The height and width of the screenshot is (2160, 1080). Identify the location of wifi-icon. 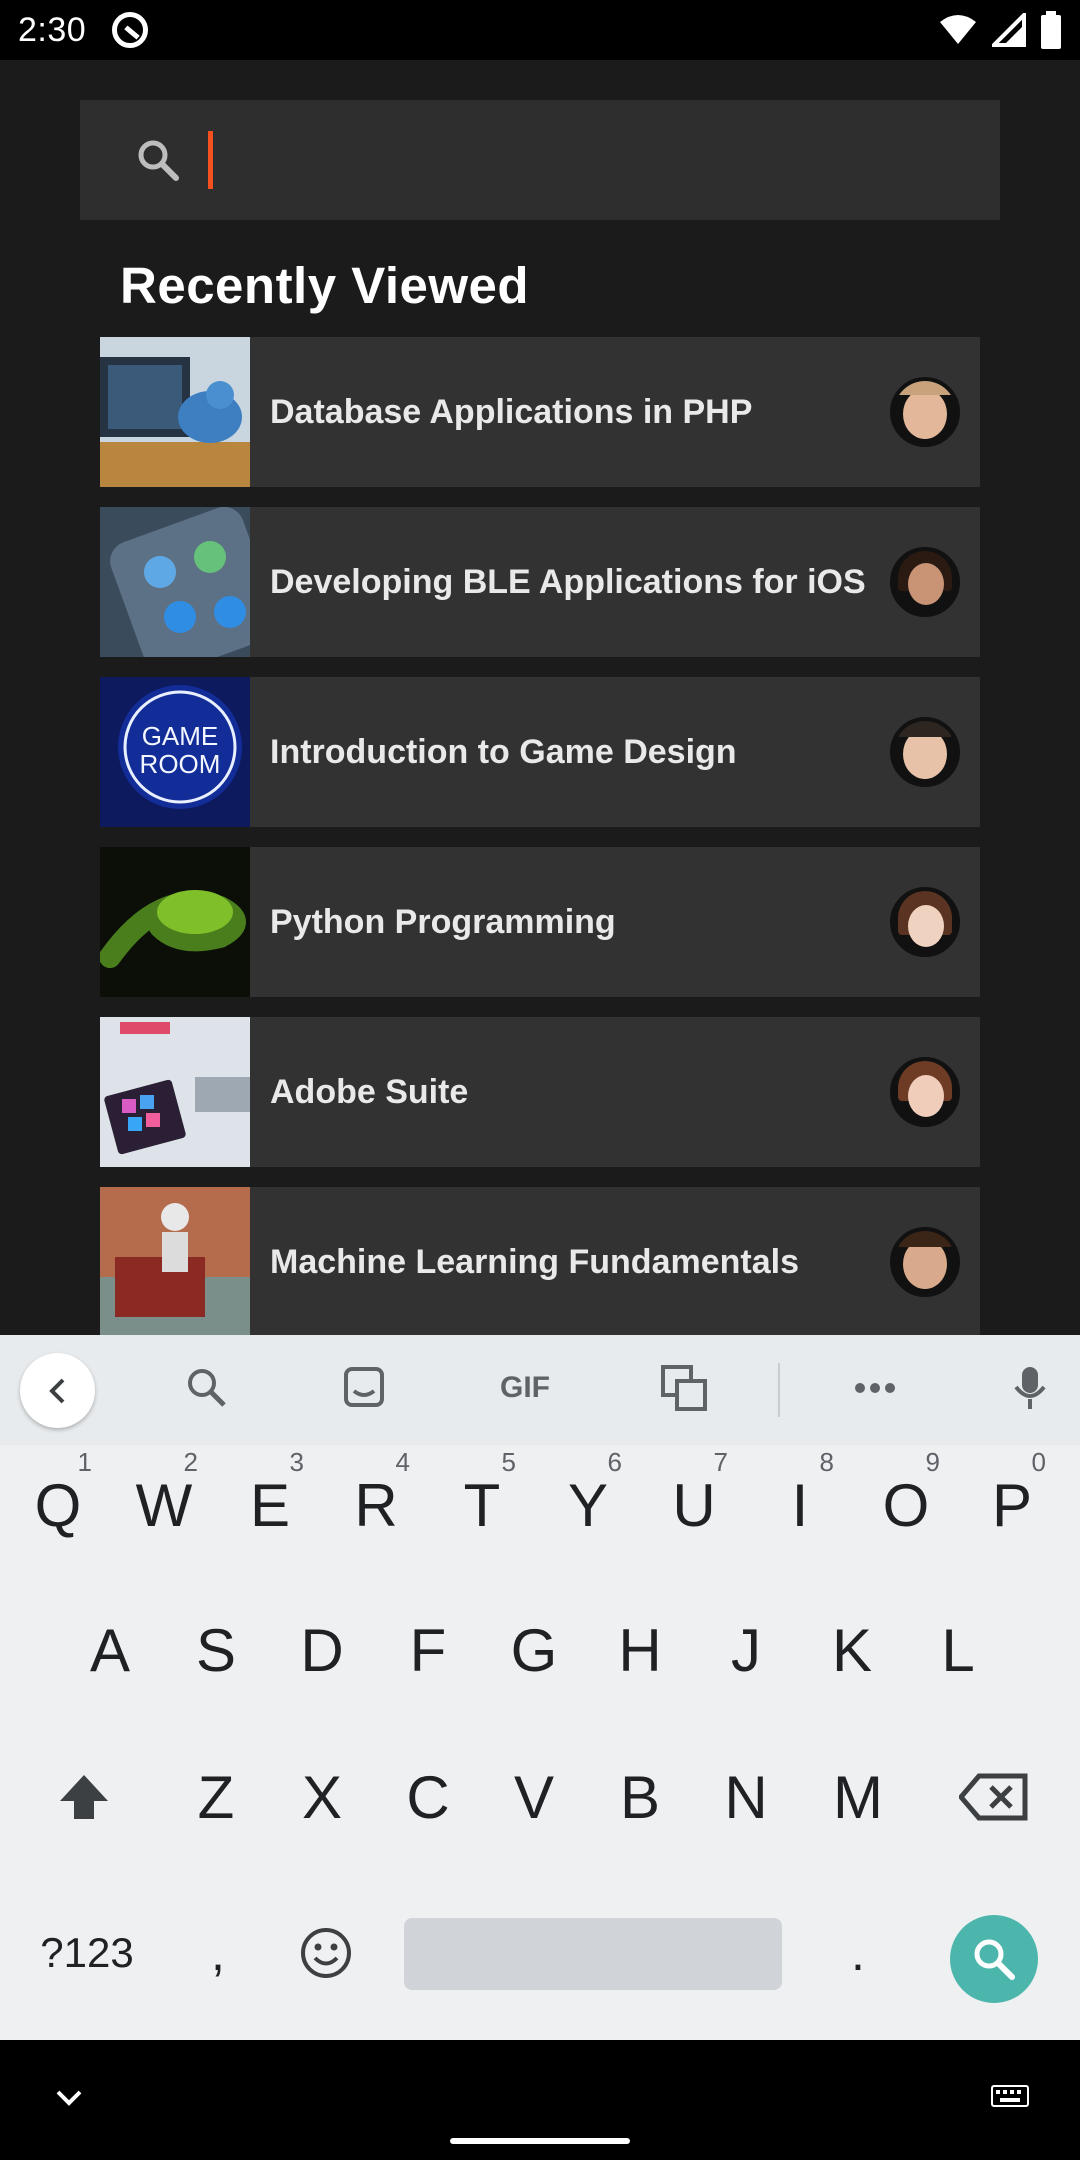
(958, 29).